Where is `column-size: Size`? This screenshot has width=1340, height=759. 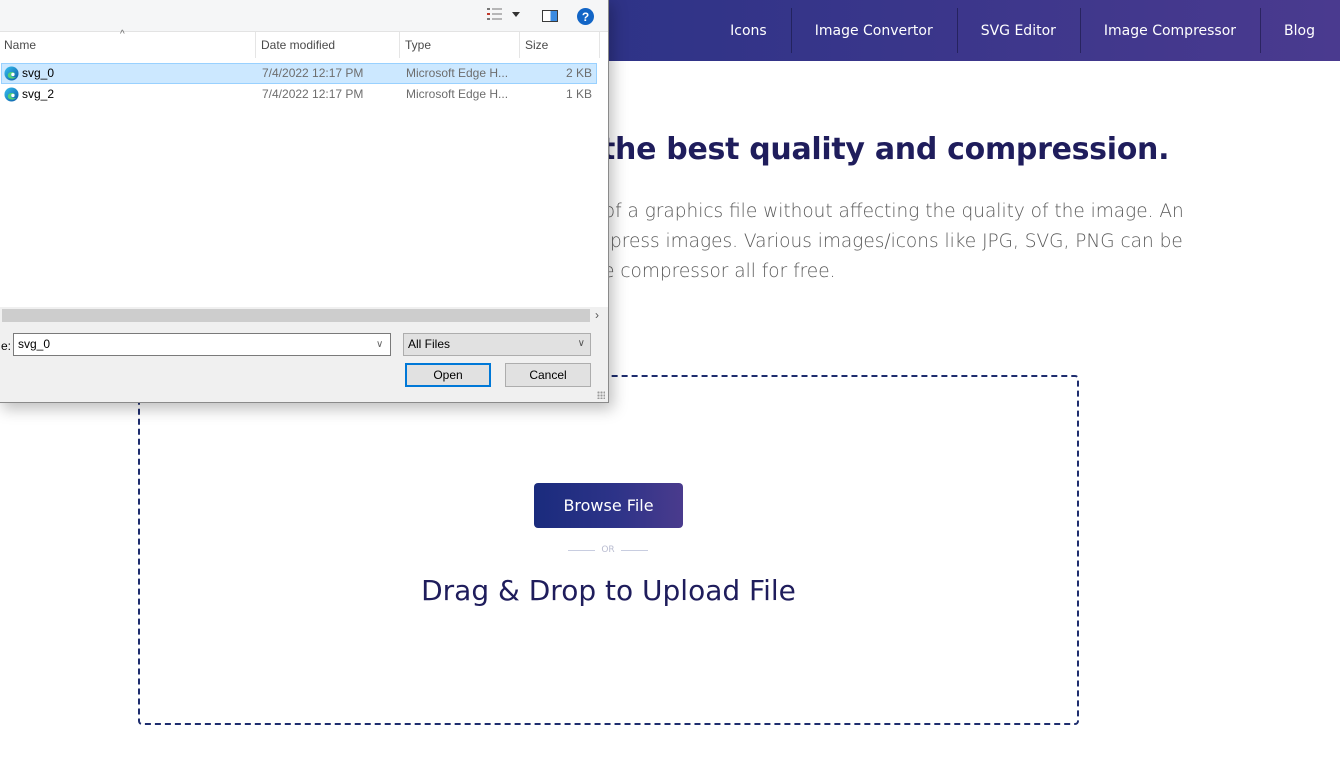 column-size: Size is located at coordinates (560, 45).